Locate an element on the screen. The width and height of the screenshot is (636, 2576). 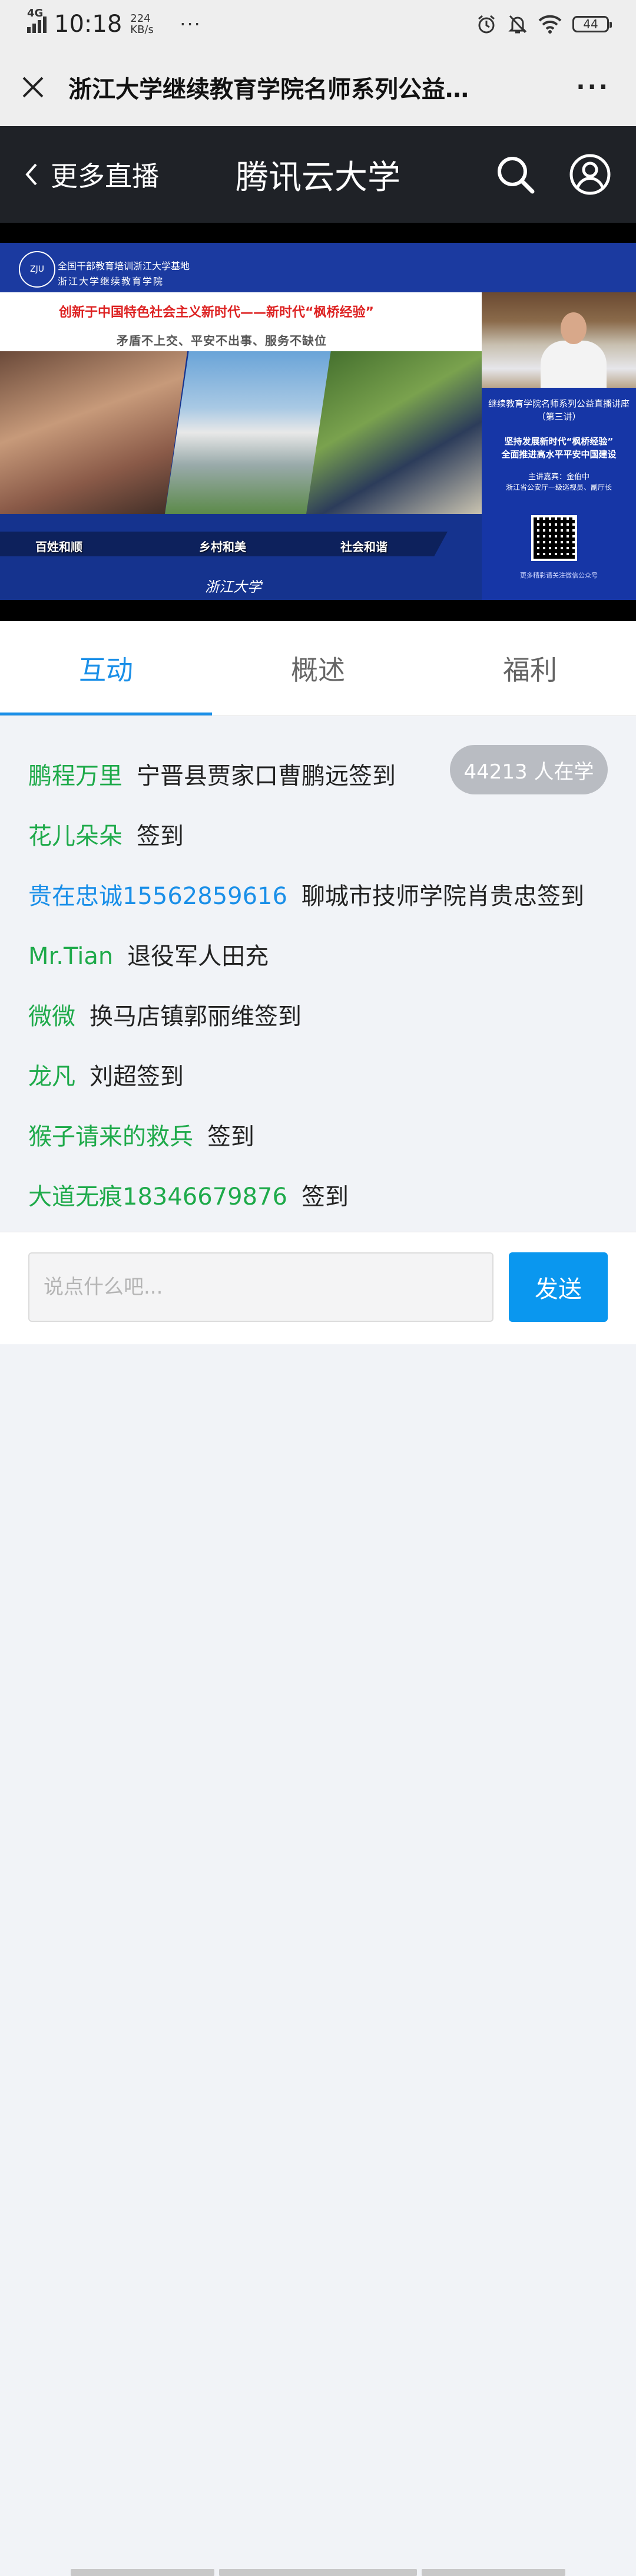
signal-icon: 4G is located at coordinates (38, 20).